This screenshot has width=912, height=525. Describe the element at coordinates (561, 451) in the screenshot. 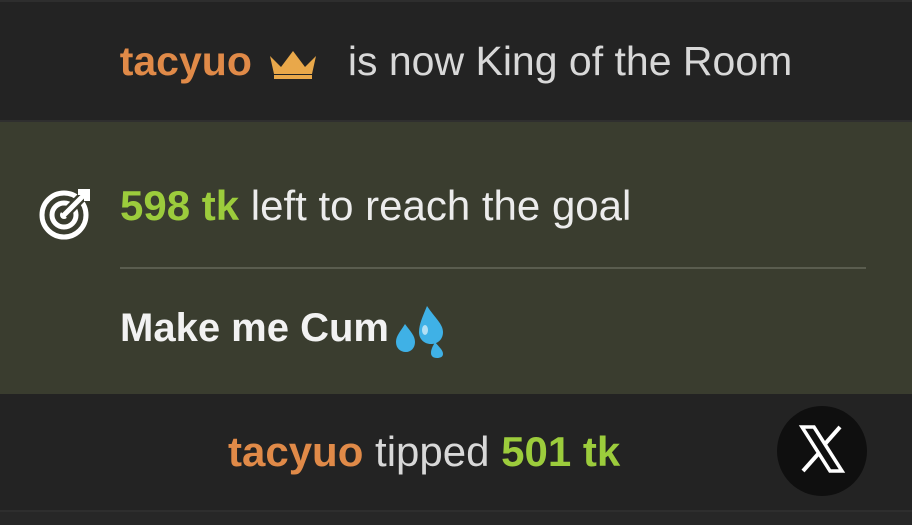

I see `tip-amount: 501 tk` at that location.